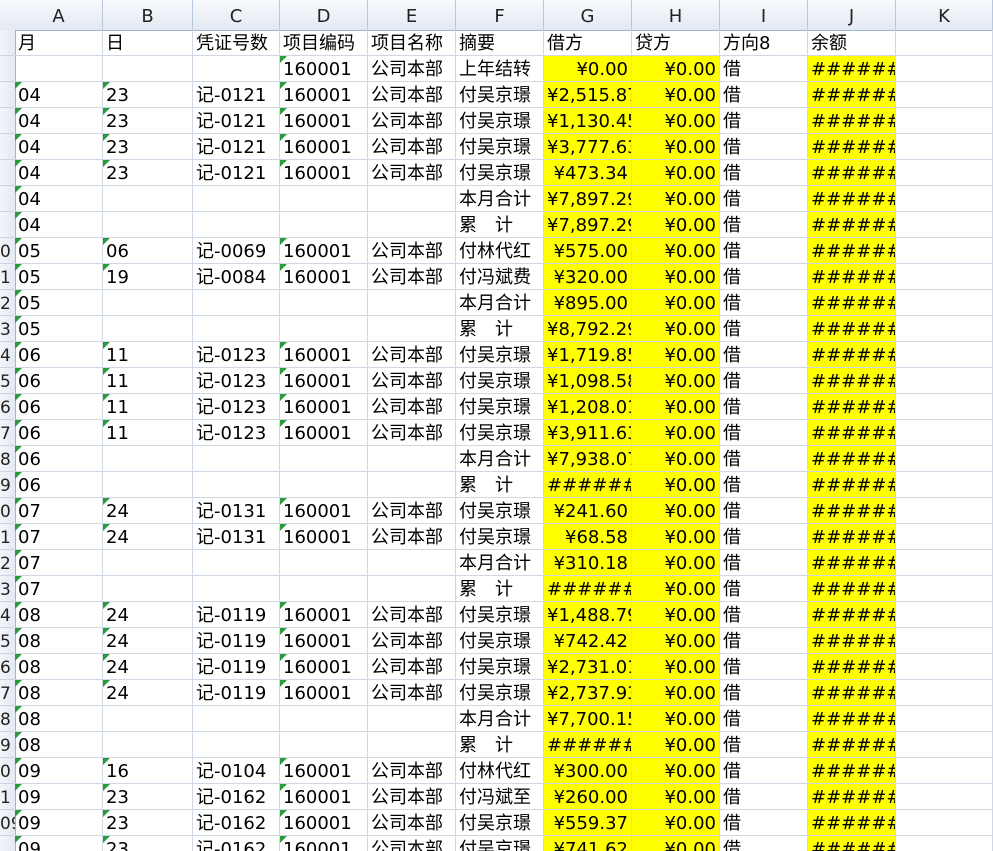 The image size is (993, 851). I want to click on table-cell: ¥742.42, so click(588, 641).